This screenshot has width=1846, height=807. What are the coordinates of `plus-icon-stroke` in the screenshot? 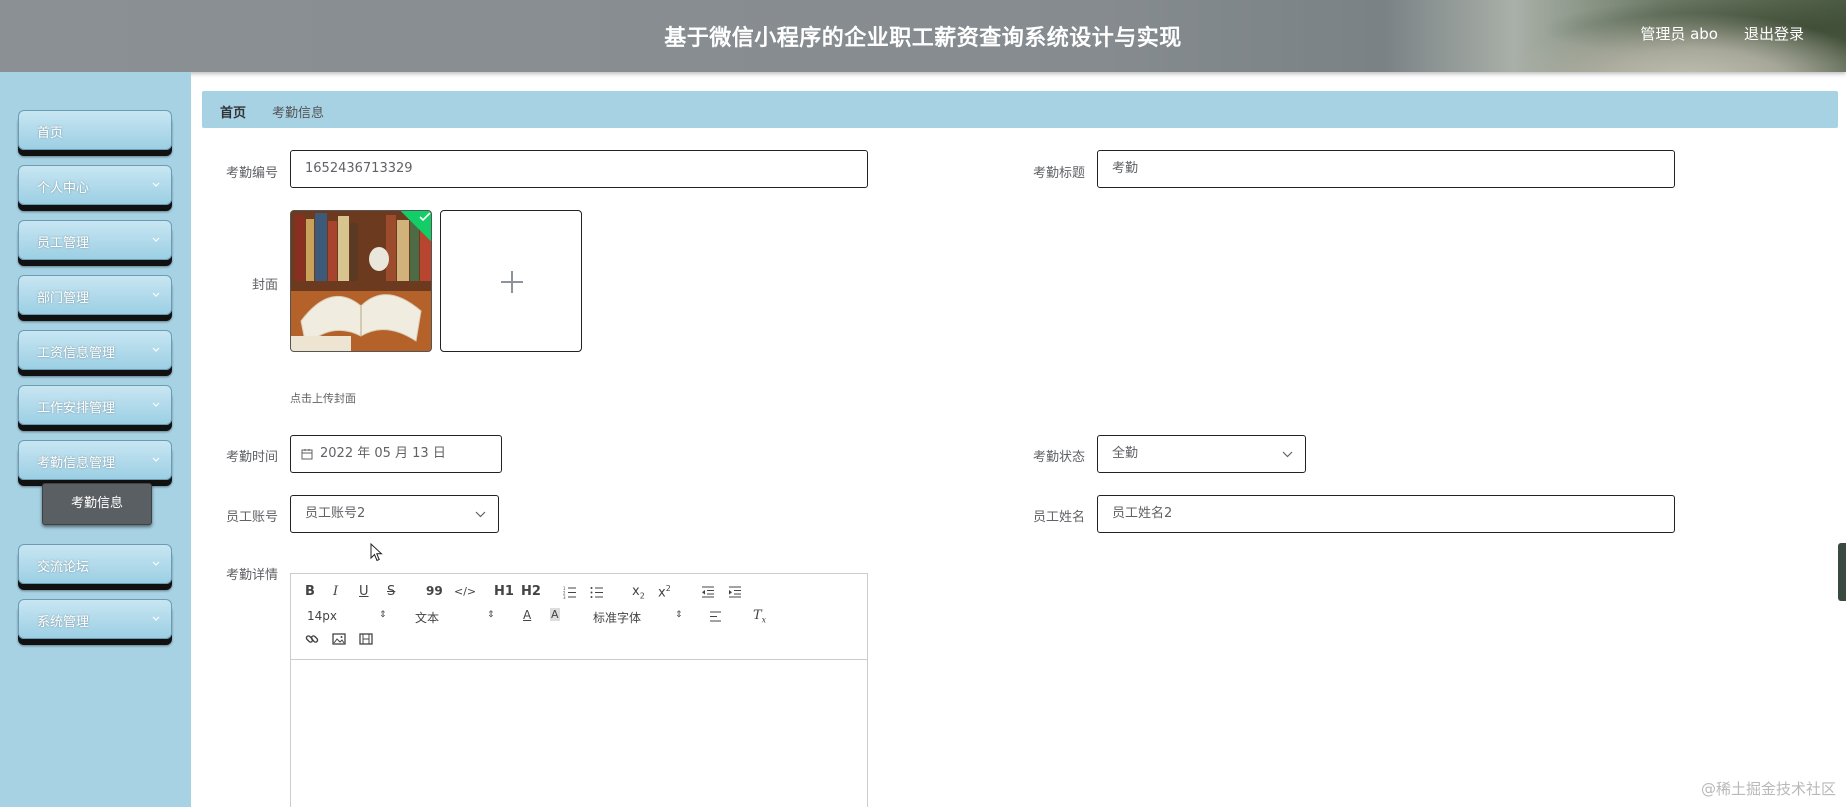 It's located at (512, 282).